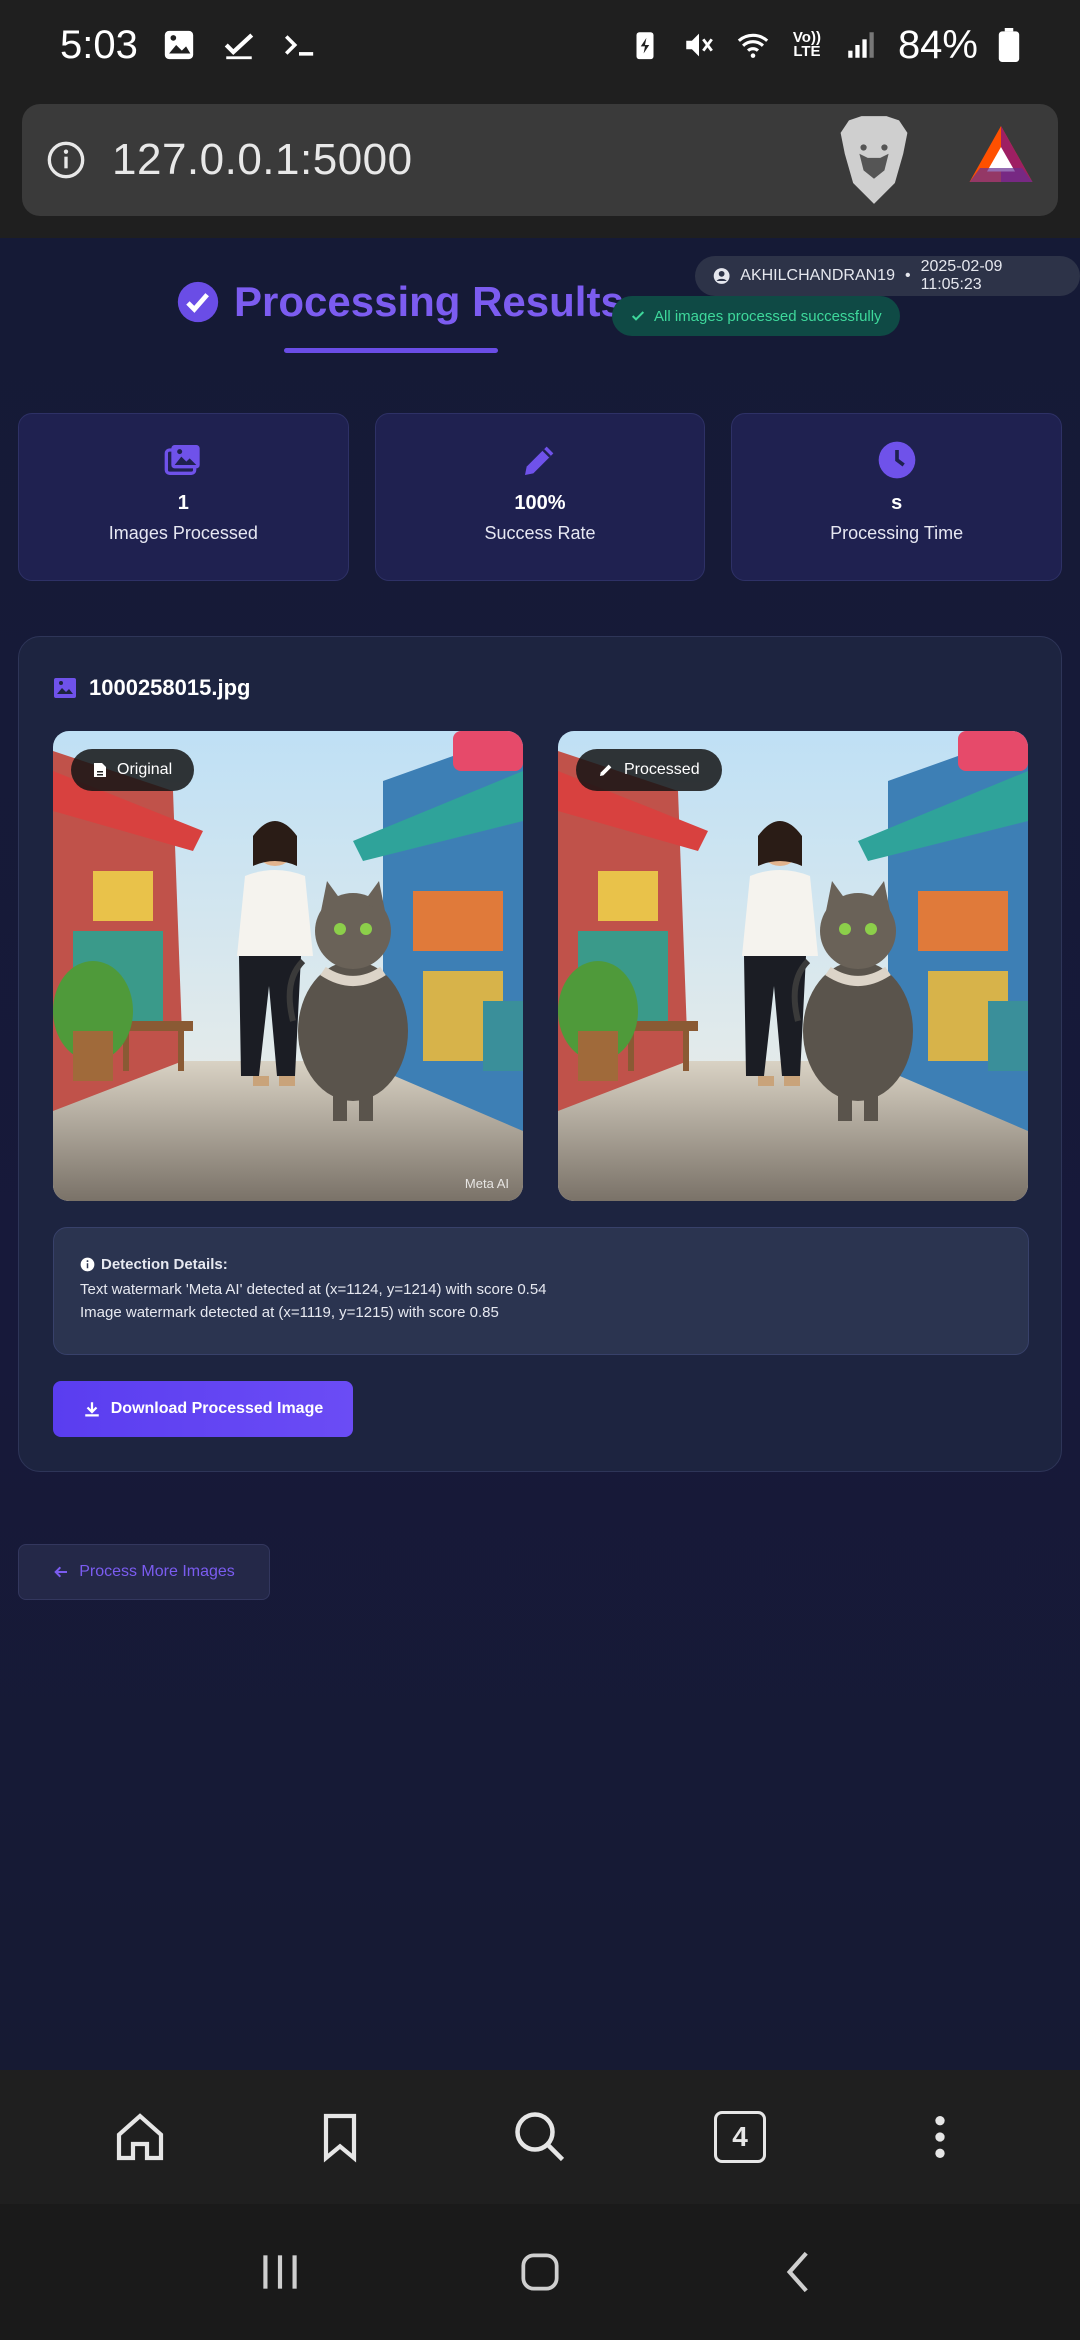 The image size is (1080, 2340). Describe the element at coordinates (645, 46) in the screenshot. I see `battery-saver-icon` at that location.